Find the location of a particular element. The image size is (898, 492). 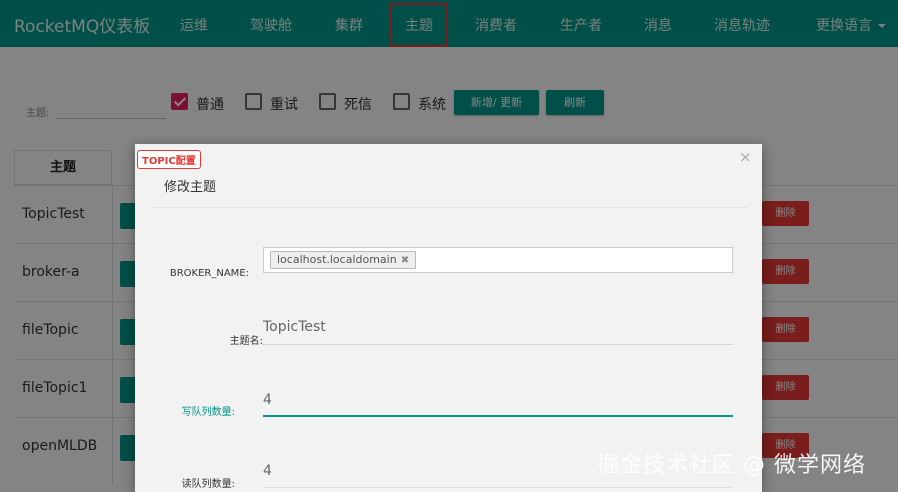

broker-name-select: localhost.localdomain ✖ is located at coordinates (498, 260).